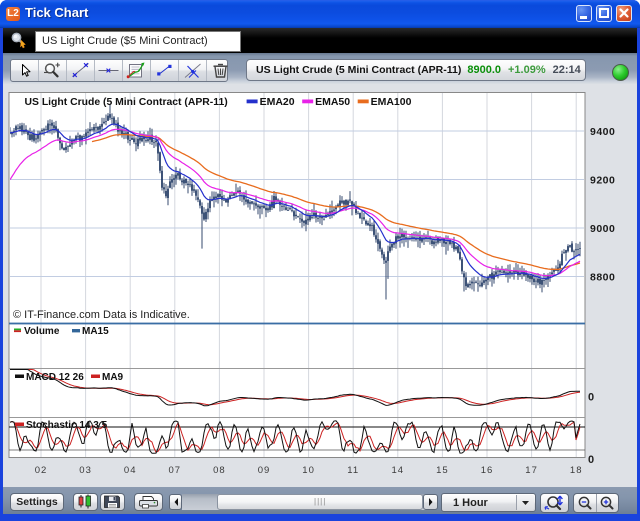 The width and height of the screenshot is (640, 521). Describe the element at coordinates (42, 331) in the screenshot. I see `svg-text: Volume` at that location.